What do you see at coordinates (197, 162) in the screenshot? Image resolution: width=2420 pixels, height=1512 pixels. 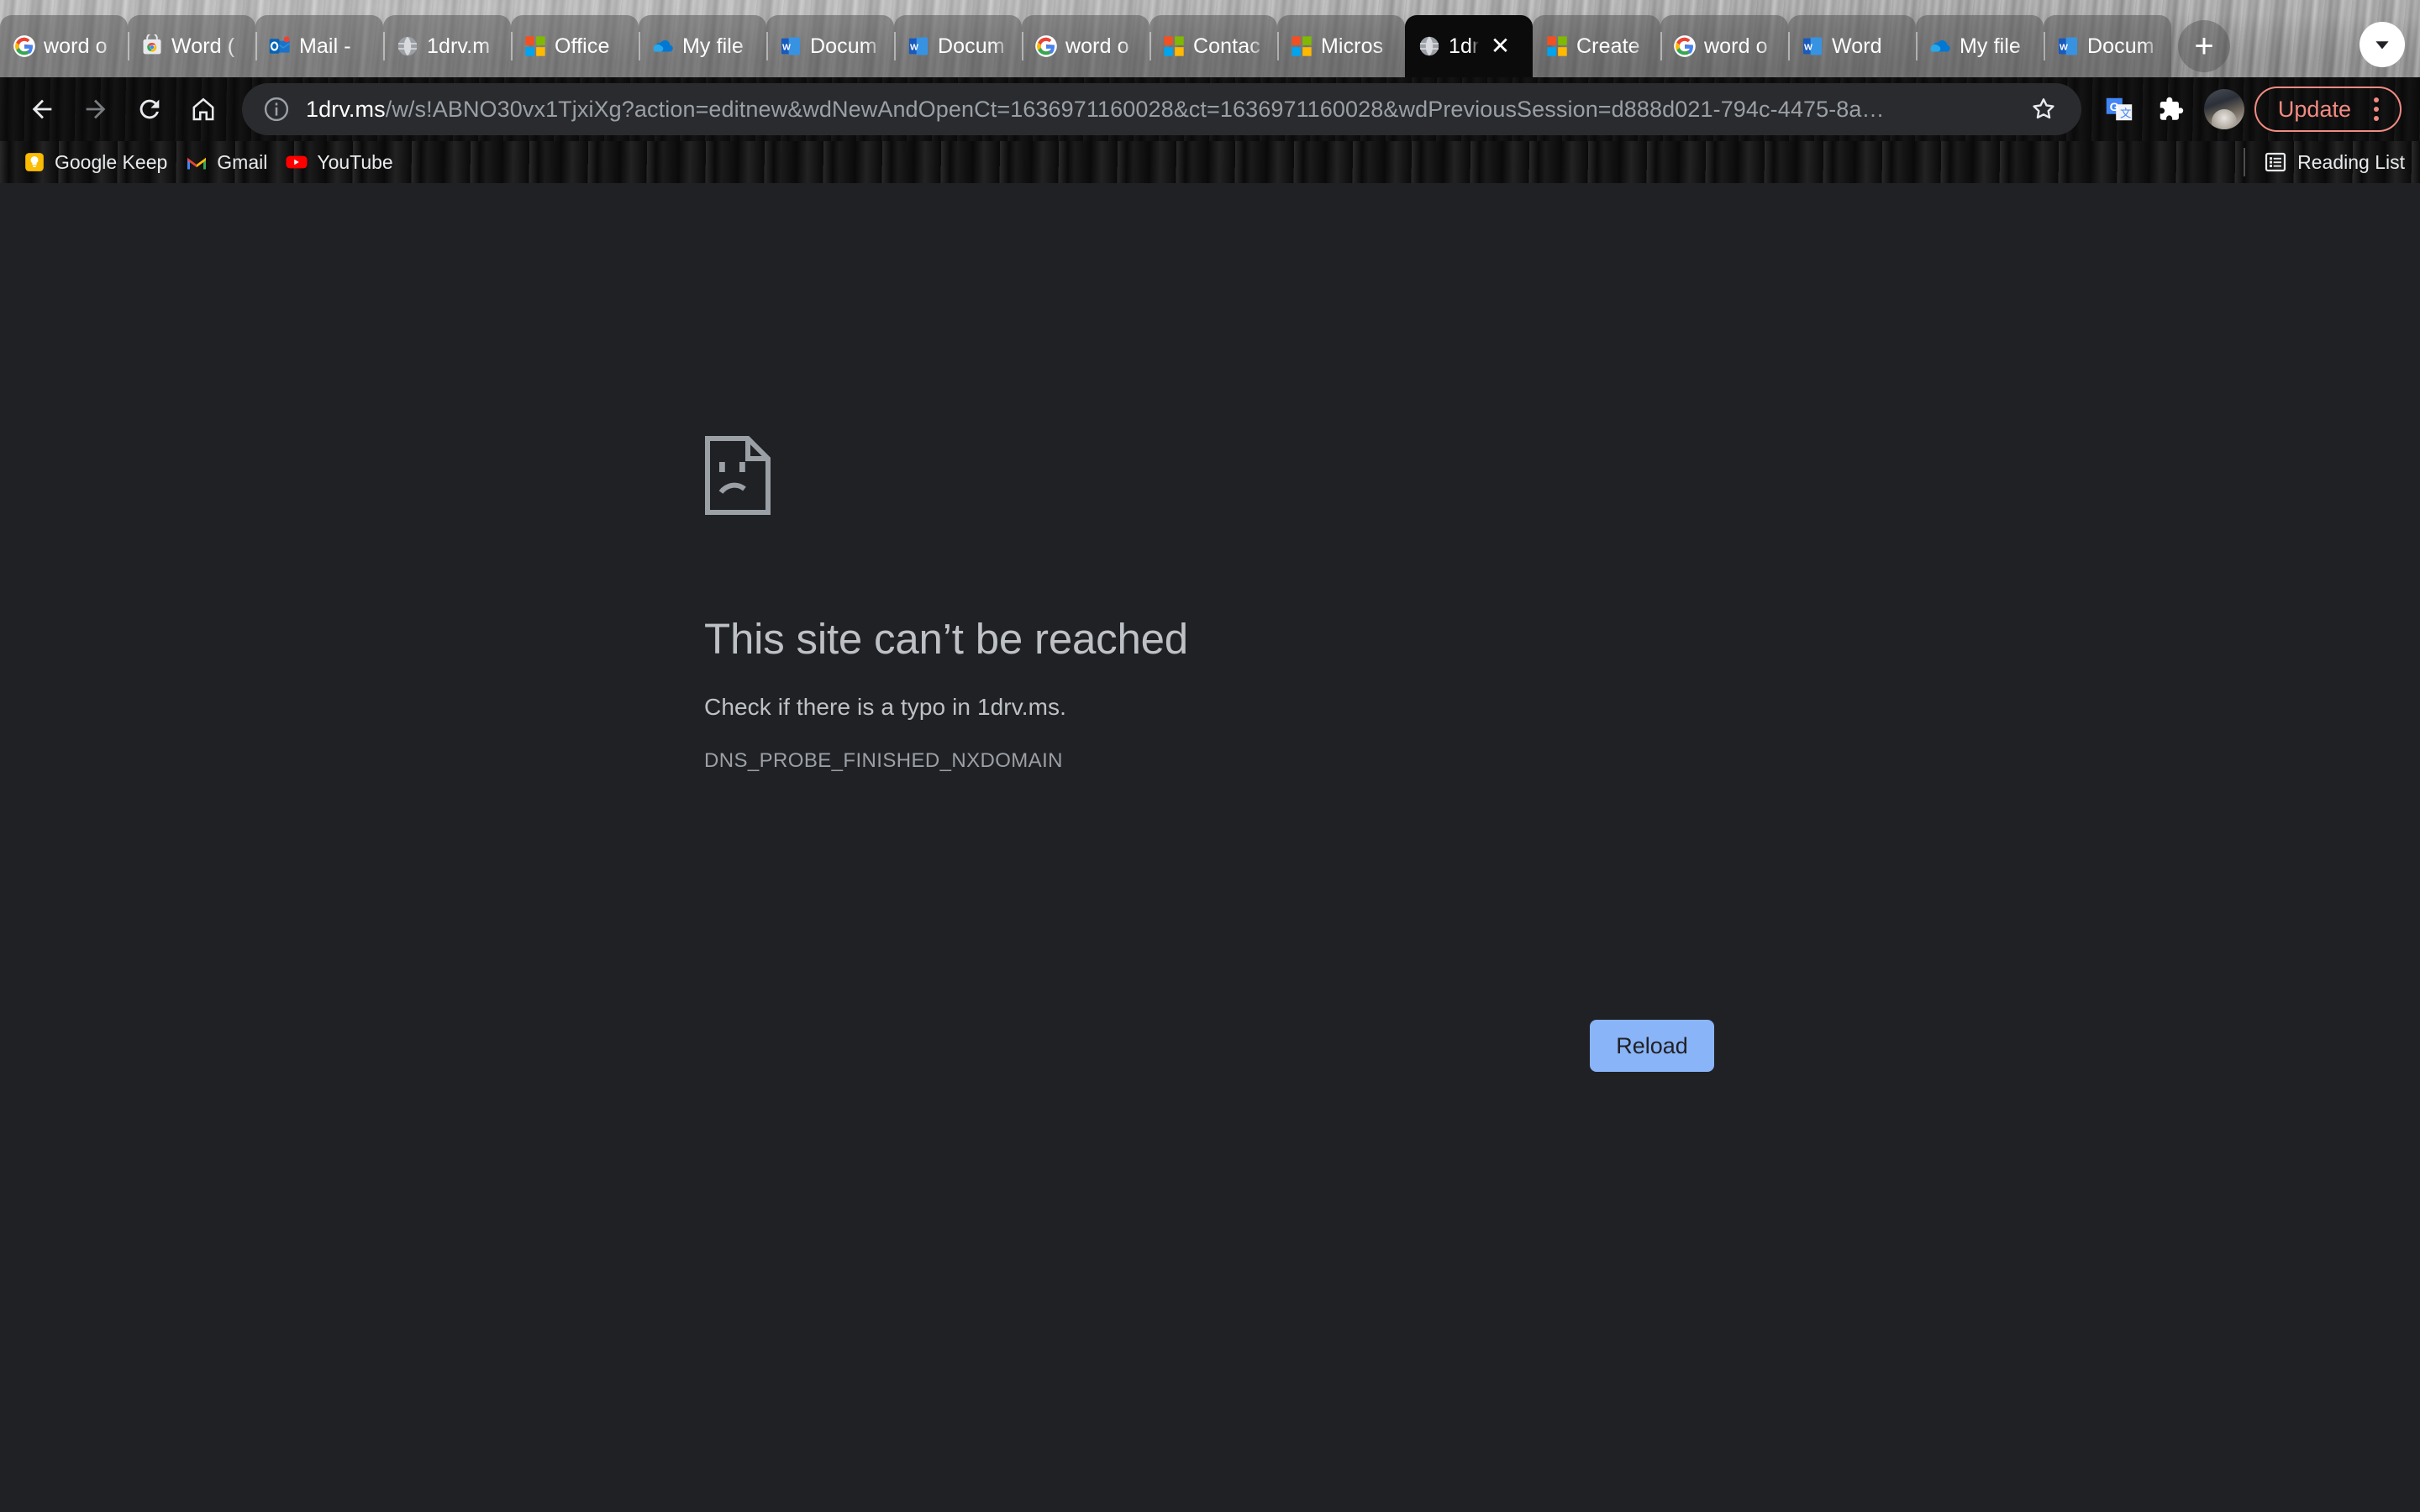 I see `gmail-icon` at bounding box center [197, 162].